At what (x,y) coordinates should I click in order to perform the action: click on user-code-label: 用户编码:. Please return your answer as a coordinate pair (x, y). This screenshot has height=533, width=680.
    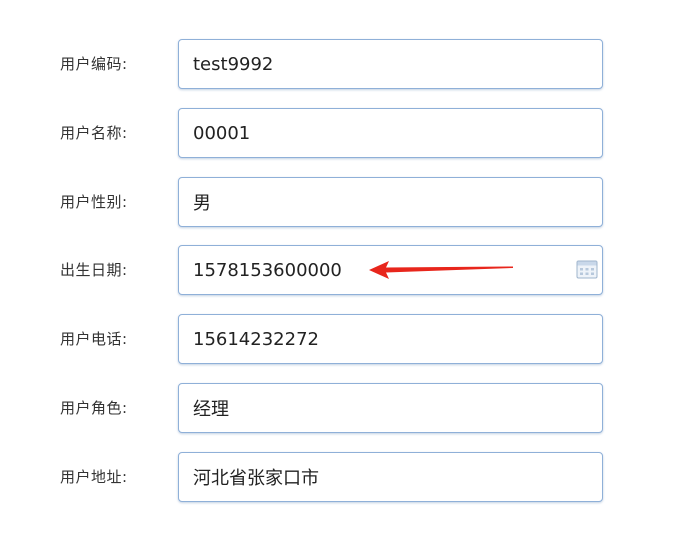
    Looking at the image, I should click on (94, 64).